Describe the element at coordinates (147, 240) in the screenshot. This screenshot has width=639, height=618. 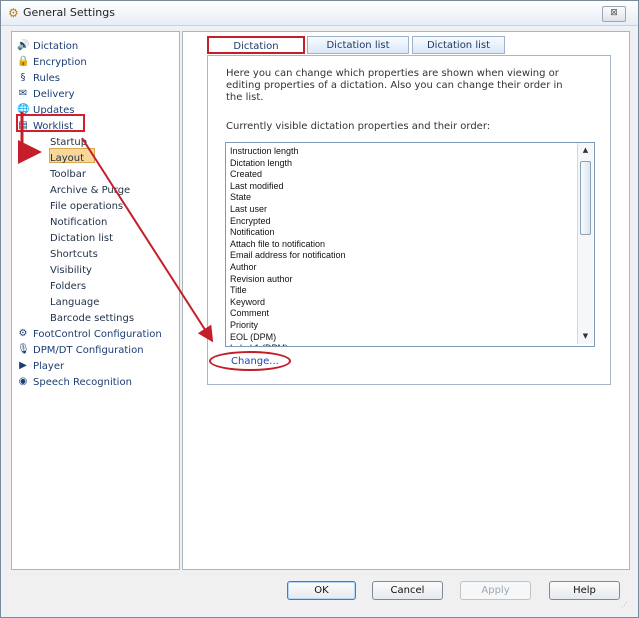
I see `layout-arrow` at that location.